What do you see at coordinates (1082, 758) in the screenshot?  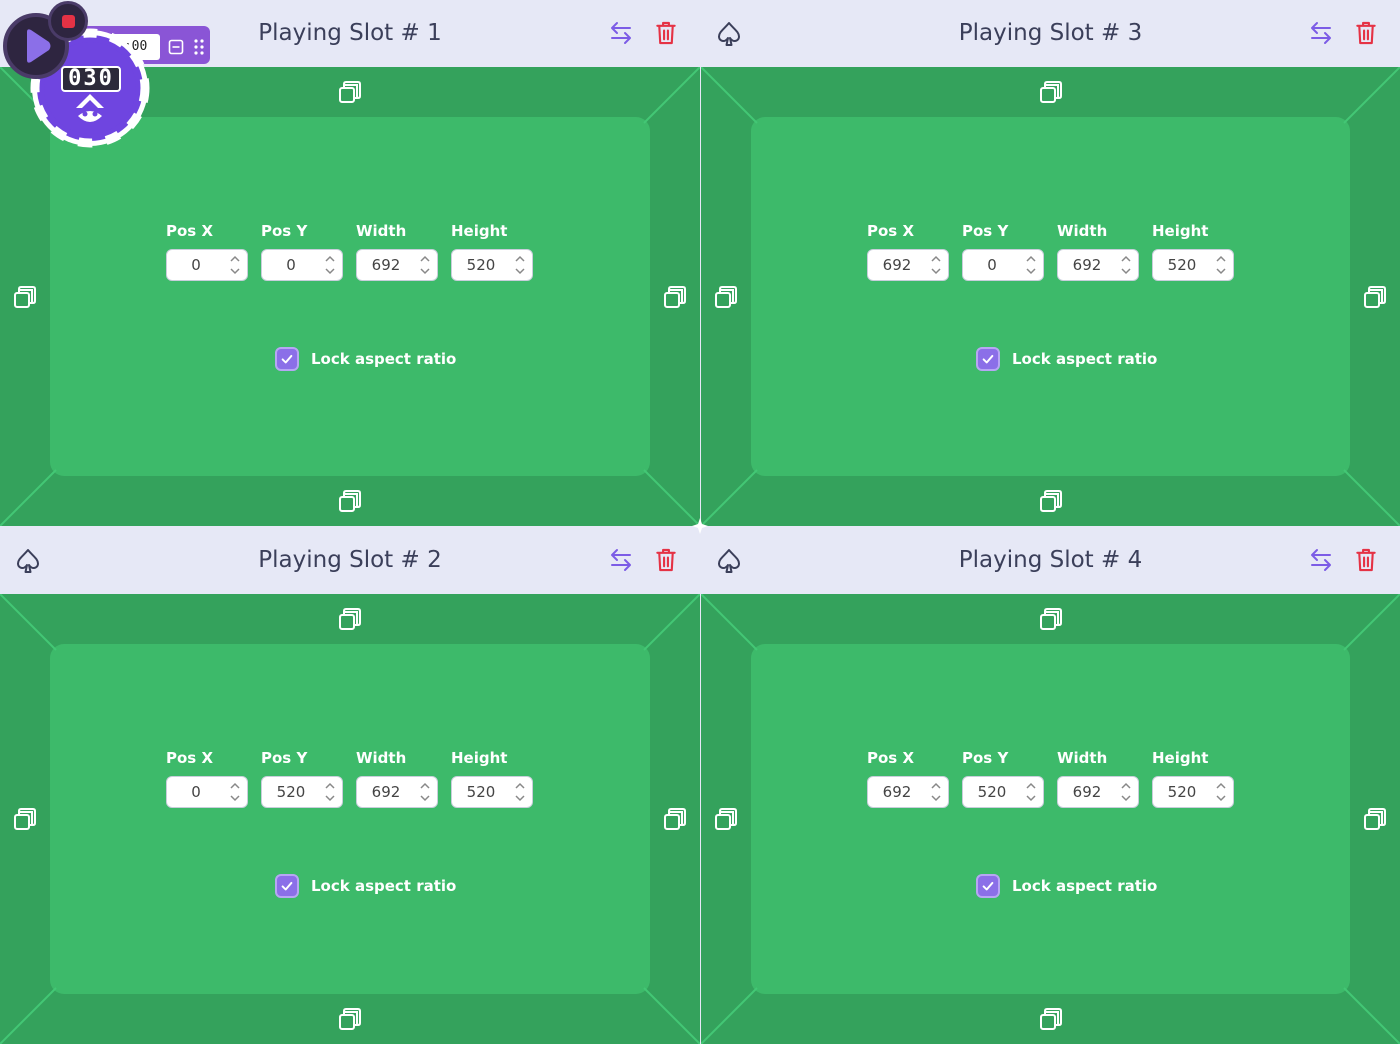 I see `width-label: Width` at bounding box center [1082, 758].